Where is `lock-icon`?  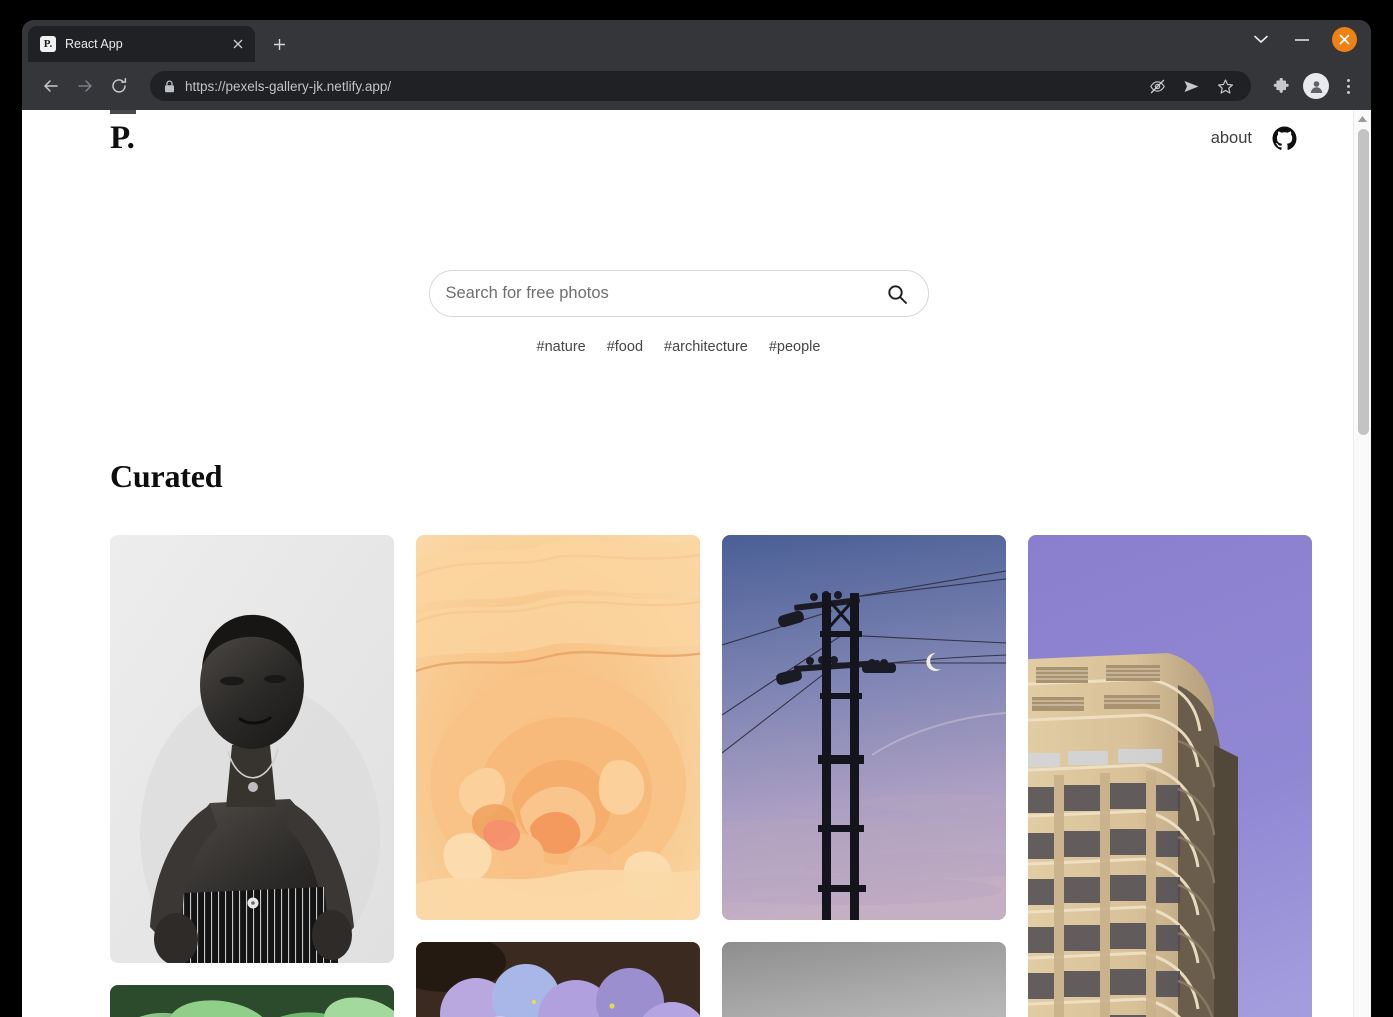 lock-icon is located at coordinates (169, 86).